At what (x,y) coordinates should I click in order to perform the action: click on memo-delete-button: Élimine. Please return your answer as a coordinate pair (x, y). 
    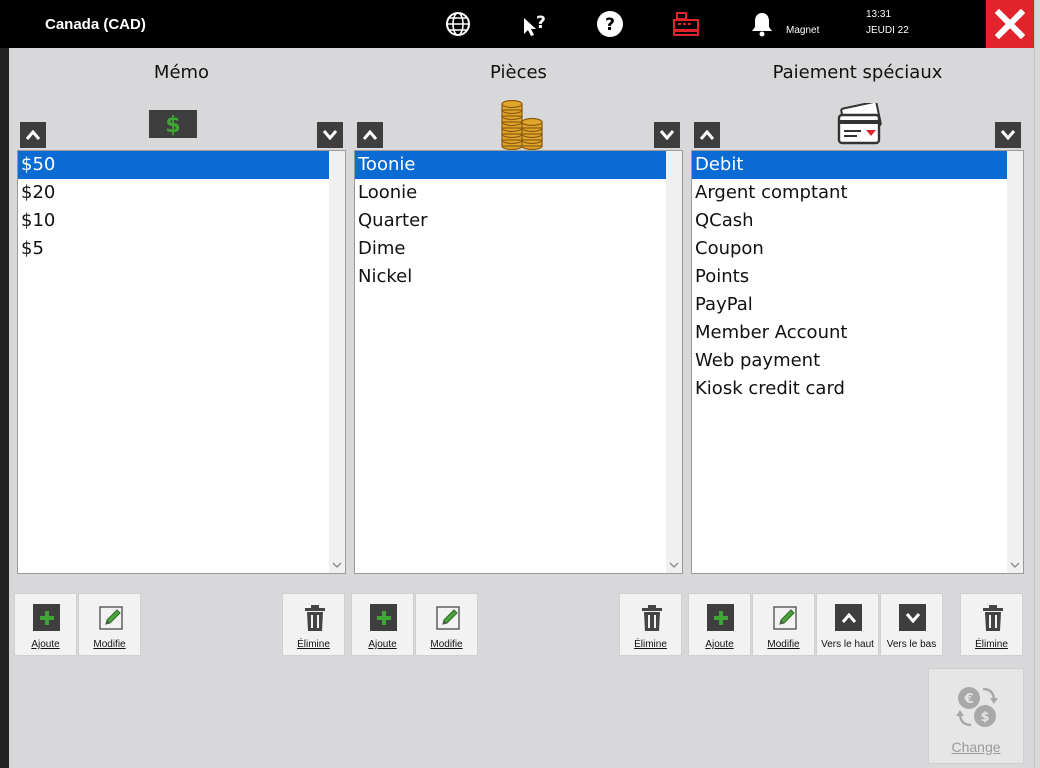
    Looking at the image, I should click on (313, 624).